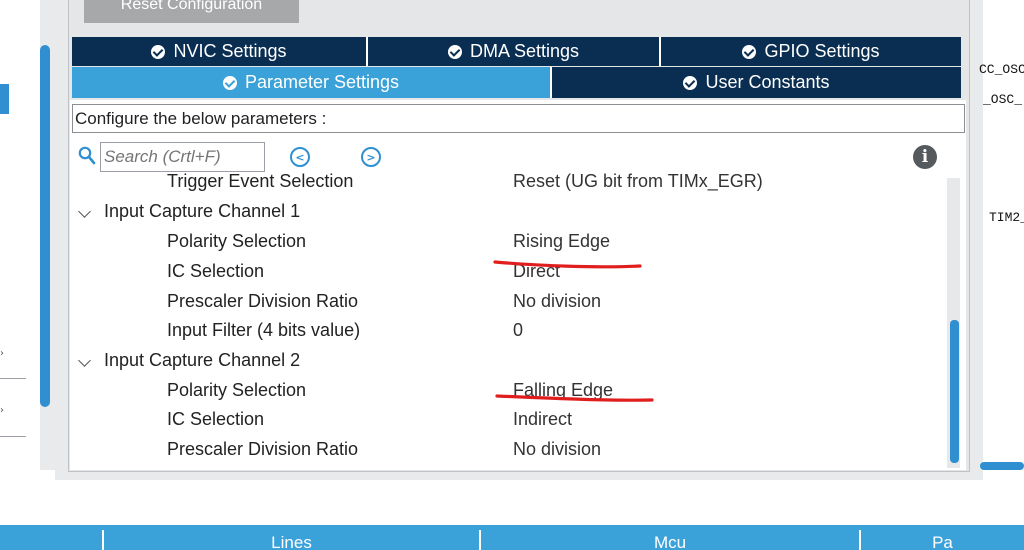 The width and height of the screenshot is (1024, 550). What do you see at coordinates (202, 360) in the screenshot?
I see `parameter-group-label: Input Capture Channel 2` at bounding box center [202, 360].